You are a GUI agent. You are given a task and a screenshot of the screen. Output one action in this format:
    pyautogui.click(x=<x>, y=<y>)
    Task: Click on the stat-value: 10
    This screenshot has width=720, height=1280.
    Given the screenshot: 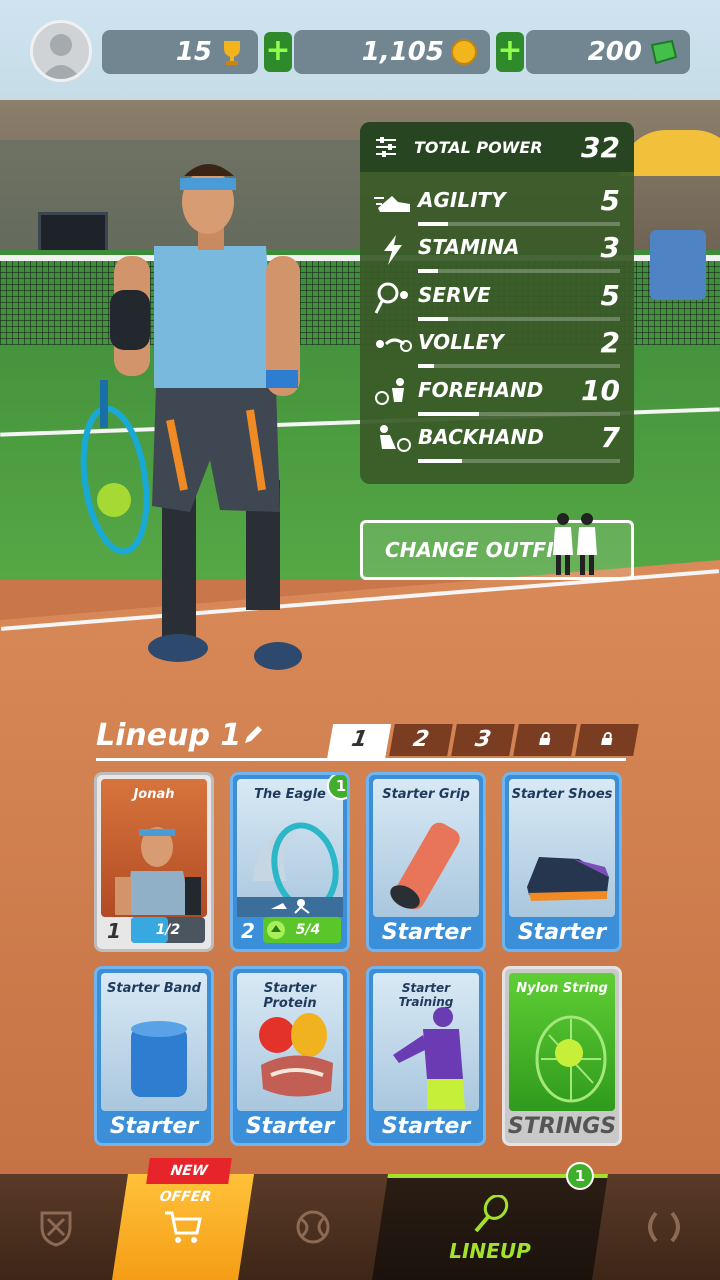 What is the action you would take?
    pyautogui.click(x=600, y=390)
    